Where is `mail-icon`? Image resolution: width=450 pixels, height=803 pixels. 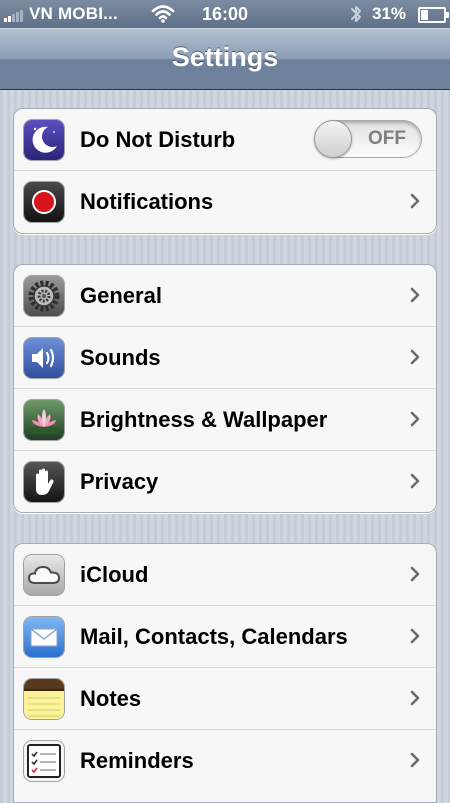 mail-icon is located at coordinates (44, 637).